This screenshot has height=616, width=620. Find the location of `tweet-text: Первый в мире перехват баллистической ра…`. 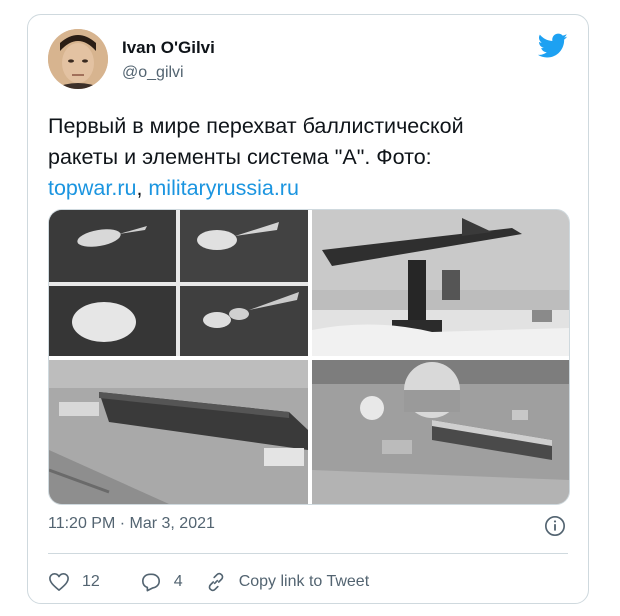

tweet-text: Первый в мире перехват баллистической ра… is located at coordinates (303, 157).